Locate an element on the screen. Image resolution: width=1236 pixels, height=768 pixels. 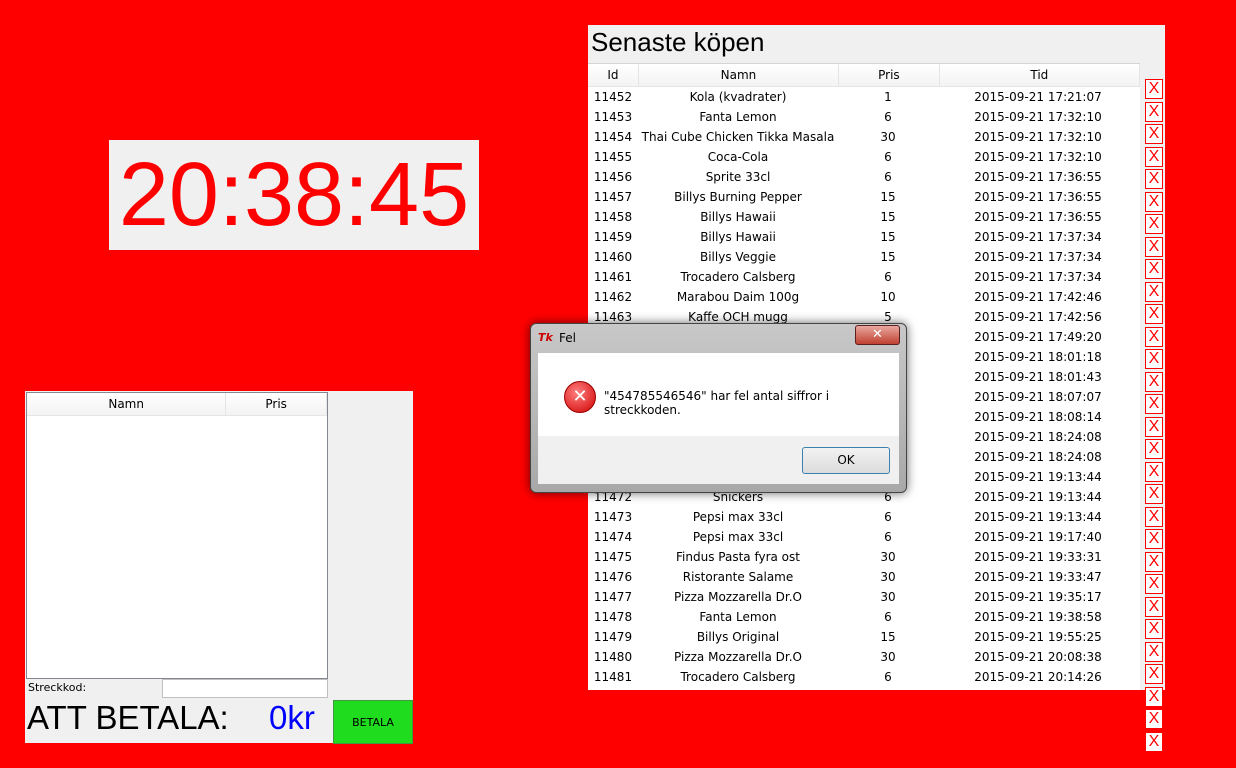
table-row: 11456 Sprite 33cl 6 2015-09-21 17:36:55 is located at coordinates (864, 177).